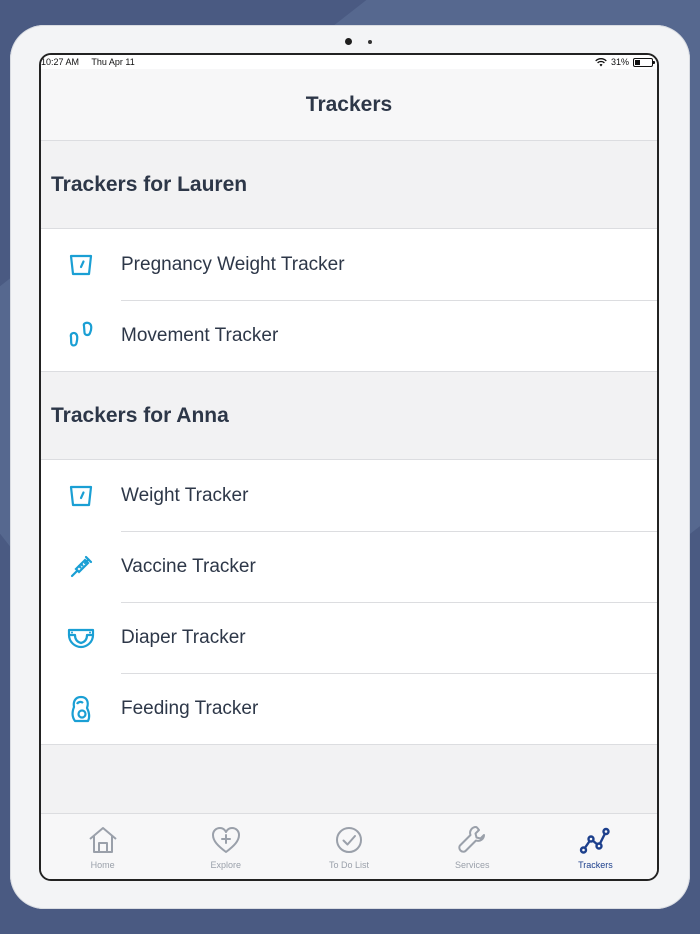 The width and height of the screenshot is (700, 934). Describe the element at coordinates (185, 495) in the screenshot. I see `tracker-label: Weight Tracker` at that location.